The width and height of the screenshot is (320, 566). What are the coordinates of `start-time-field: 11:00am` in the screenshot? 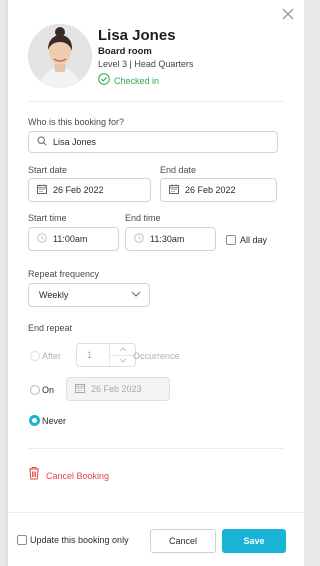 It's located at (73, 239).